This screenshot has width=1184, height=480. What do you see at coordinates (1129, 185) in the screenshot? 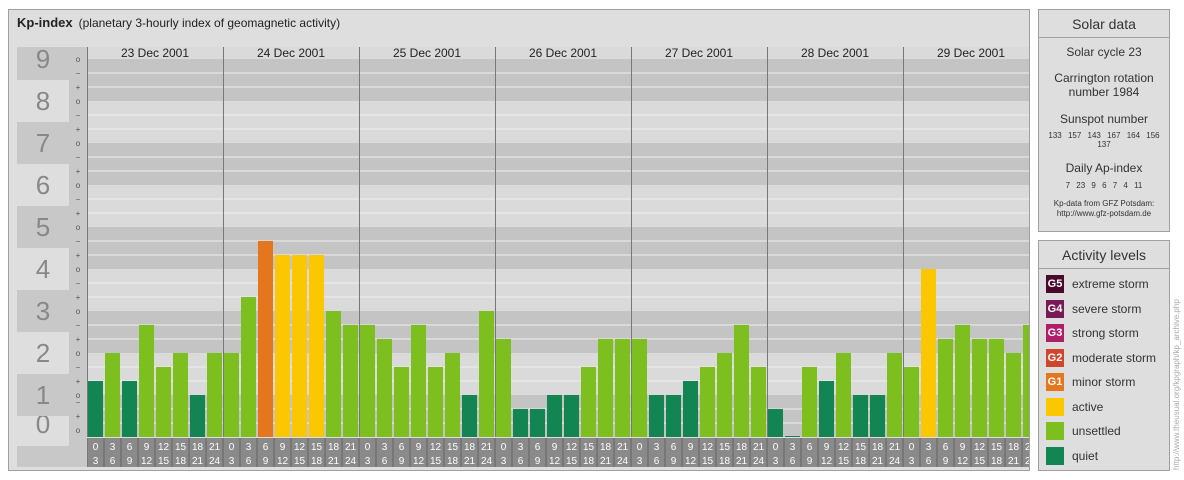
I see `value-item: 4` at bounding box center [1129, 185].